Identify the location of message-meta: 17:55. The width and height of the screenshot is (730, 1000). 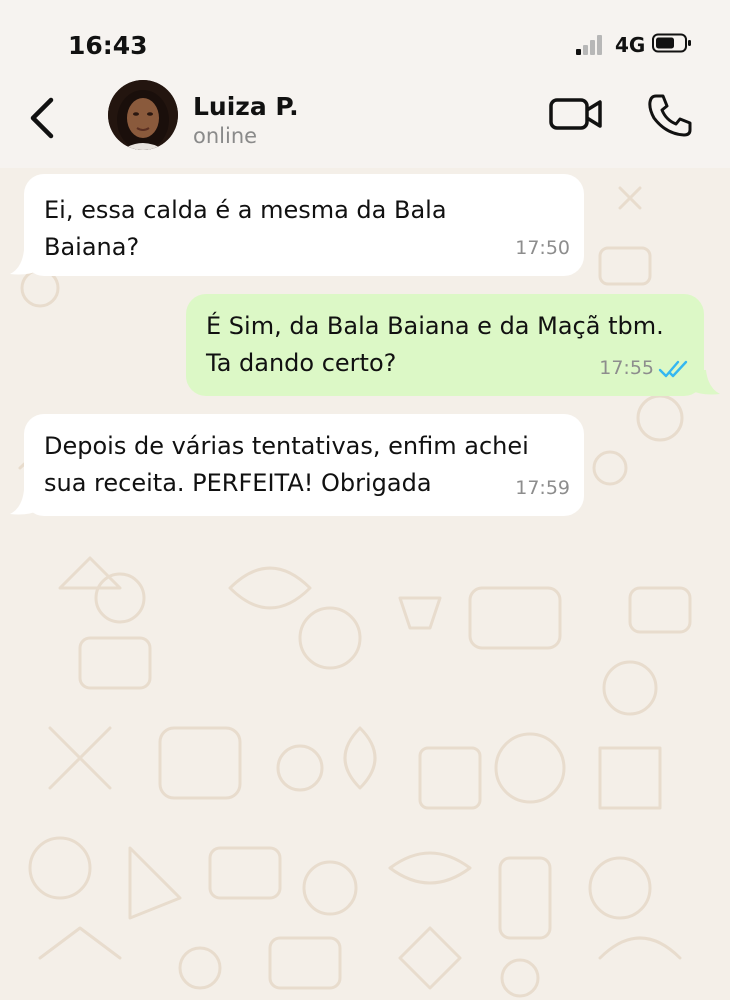
(644, 368).